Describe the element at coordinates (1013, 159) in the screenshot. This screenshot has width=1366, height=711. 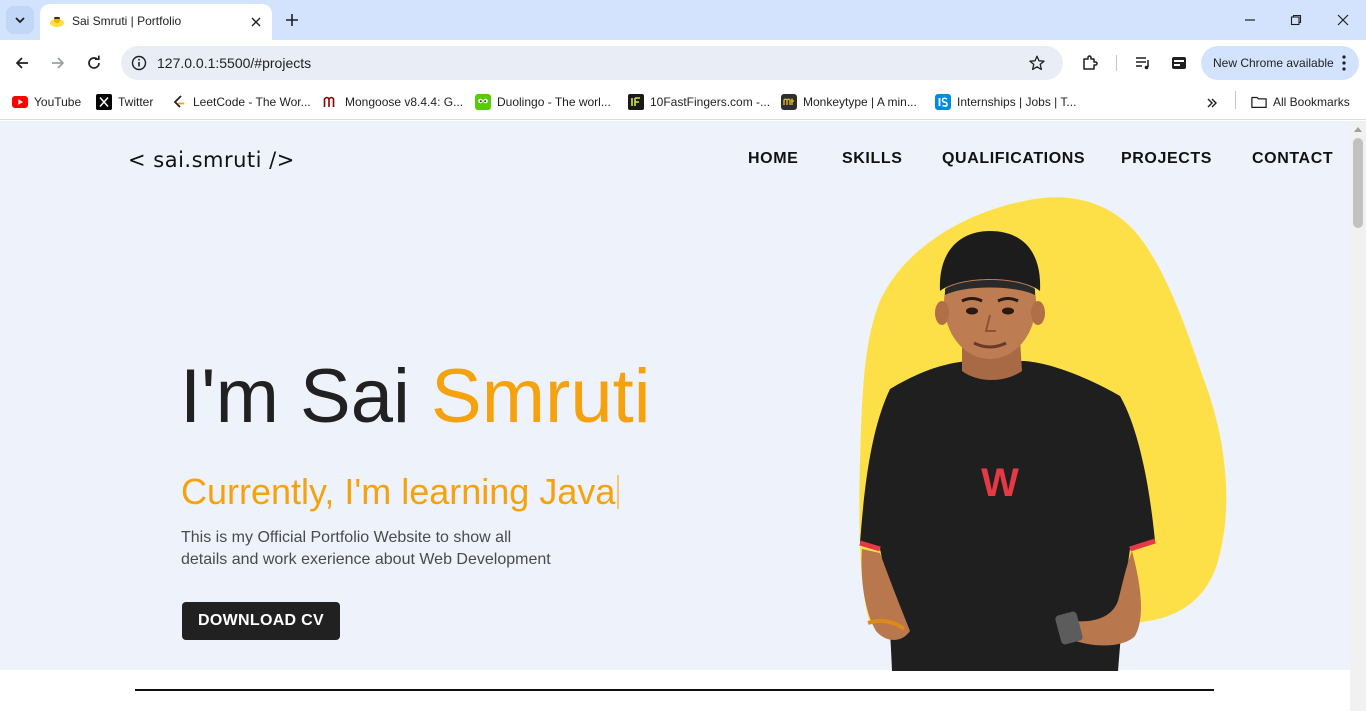
I see `nav-qualifications: QUALIFICATIONS` at that location.